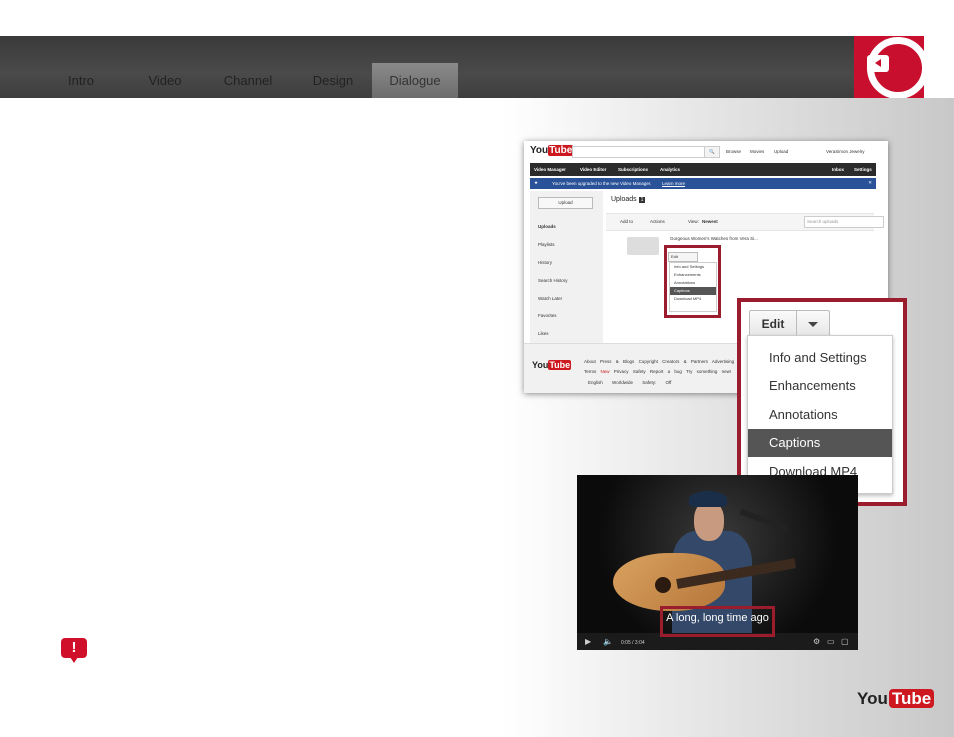  What do you see at coordinates (545, 262) in the screenshot?
I see `sidebar-item-history: History` at bounding box center [545, 262].